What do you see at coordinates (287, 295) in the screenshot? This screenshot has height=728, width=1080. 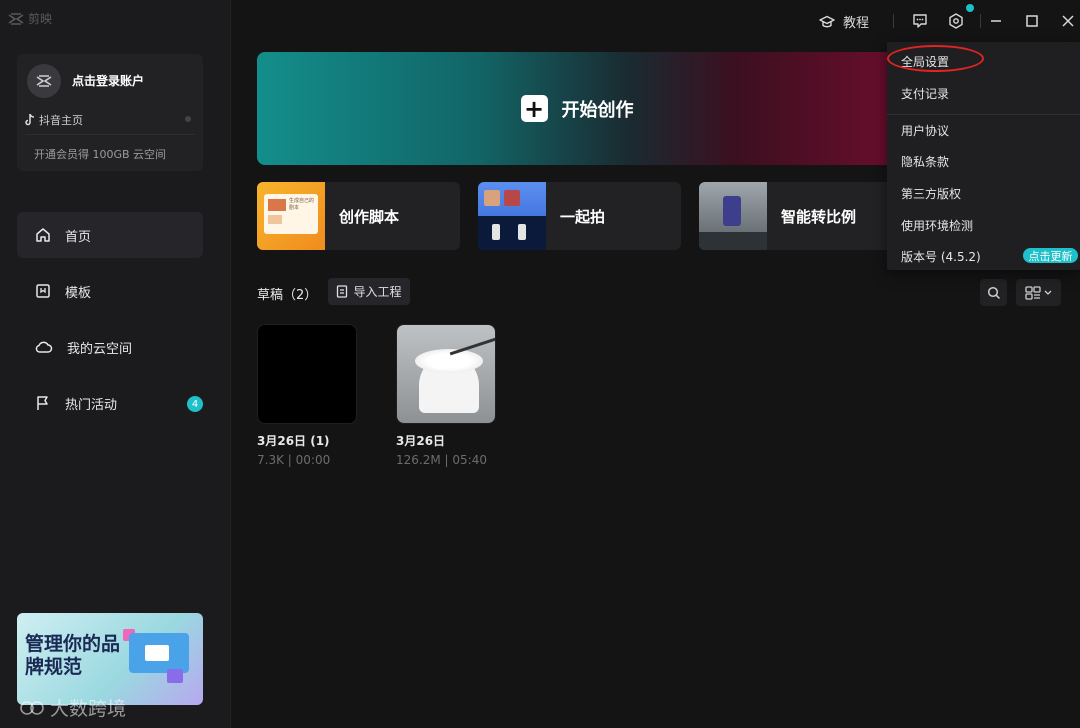 I see `drafts-title: 草稿（2）` at bounding box center [287, 295].